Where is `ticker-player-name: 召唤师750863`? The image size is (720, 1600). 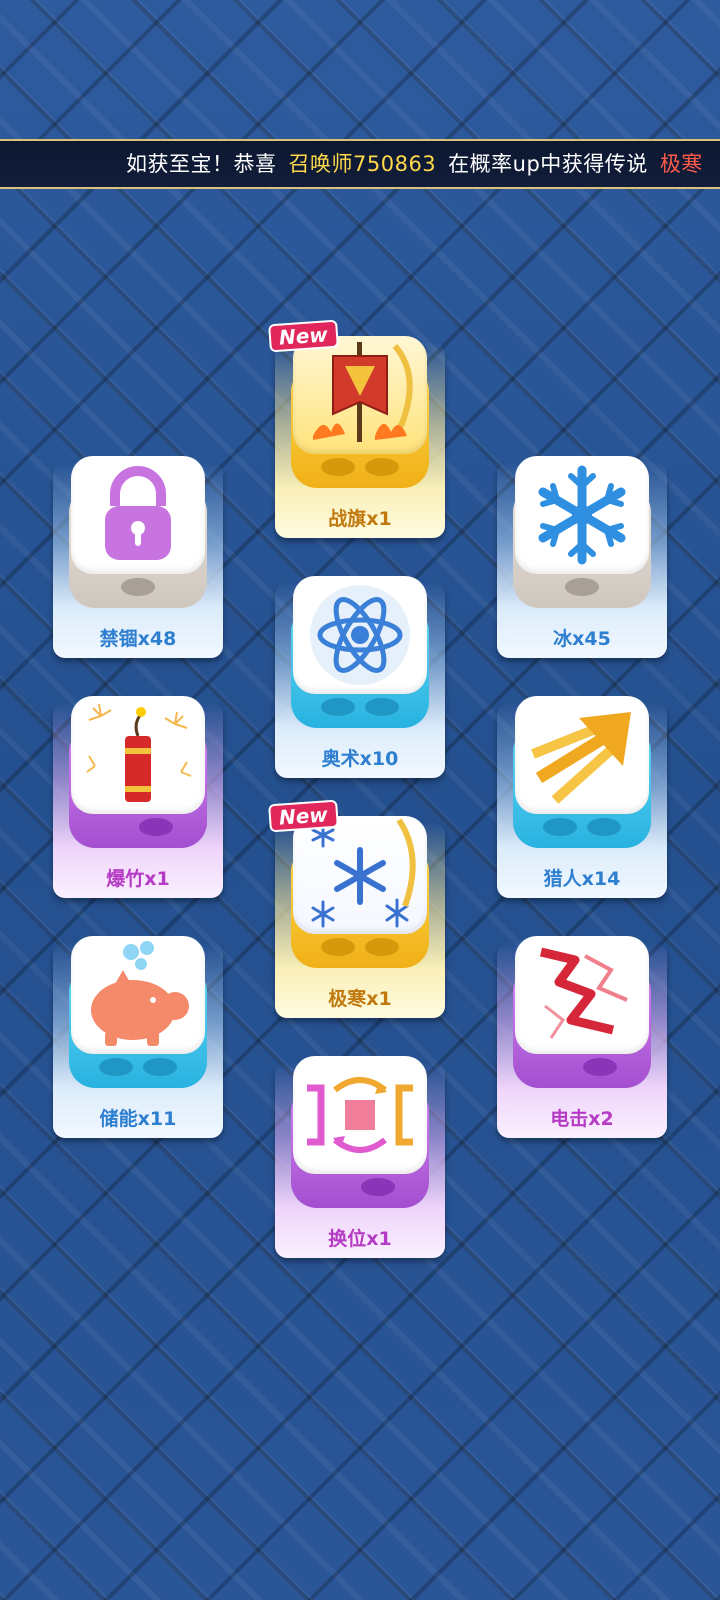
ticker-player-name: 召唤师750863 is located at coordinates (362, 164).